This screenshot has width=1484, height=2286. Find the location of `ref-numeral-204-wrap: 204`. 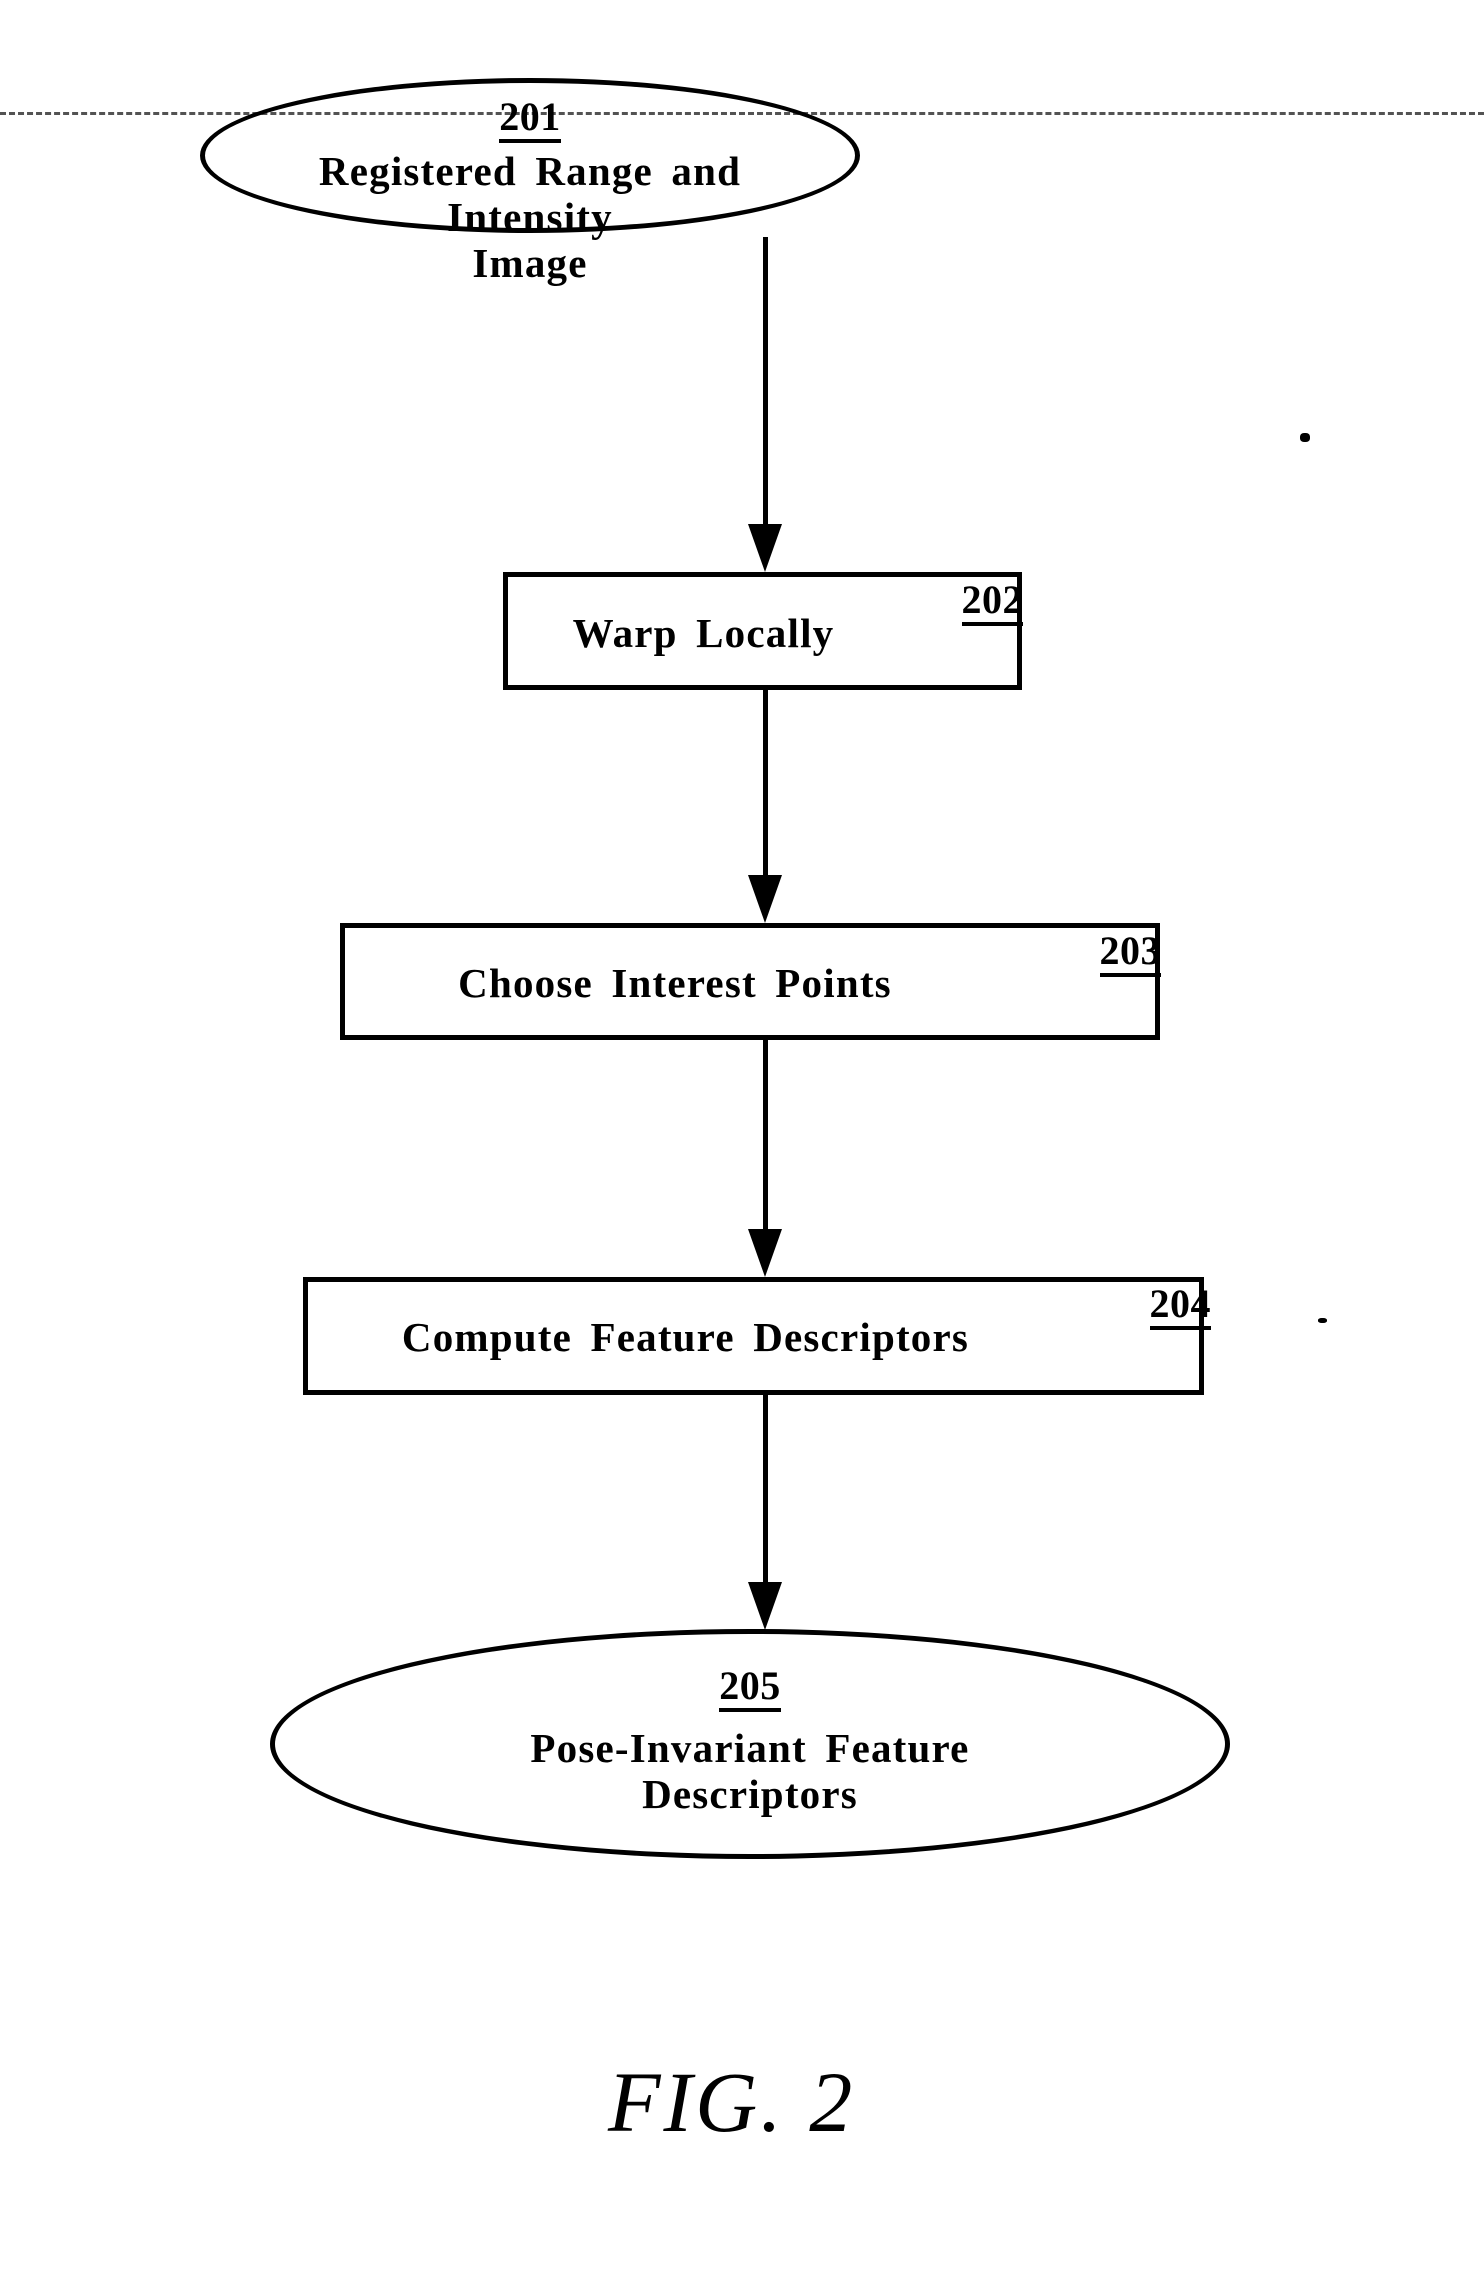

ref-numeral-204-wrap: 204 is located at coordinates (1180, 1307).